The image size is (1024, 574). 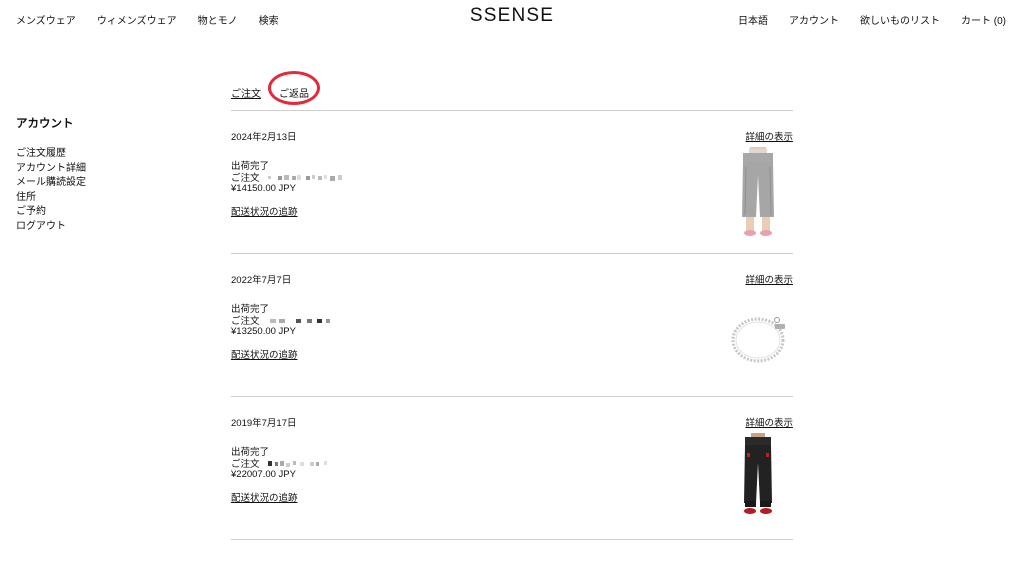 I want to click on sidebar-item-account-details: アカウント詳細, so click(x=91, y=169).